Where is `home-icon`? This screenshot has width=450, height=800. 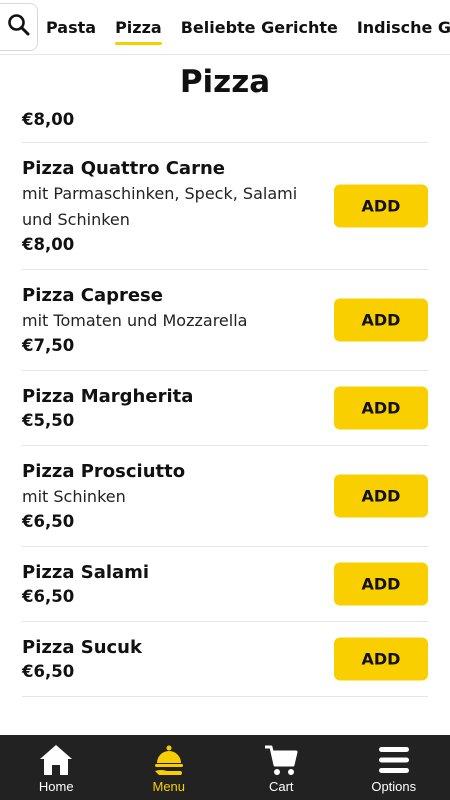 home-icon is located at coordinates (56, 760).